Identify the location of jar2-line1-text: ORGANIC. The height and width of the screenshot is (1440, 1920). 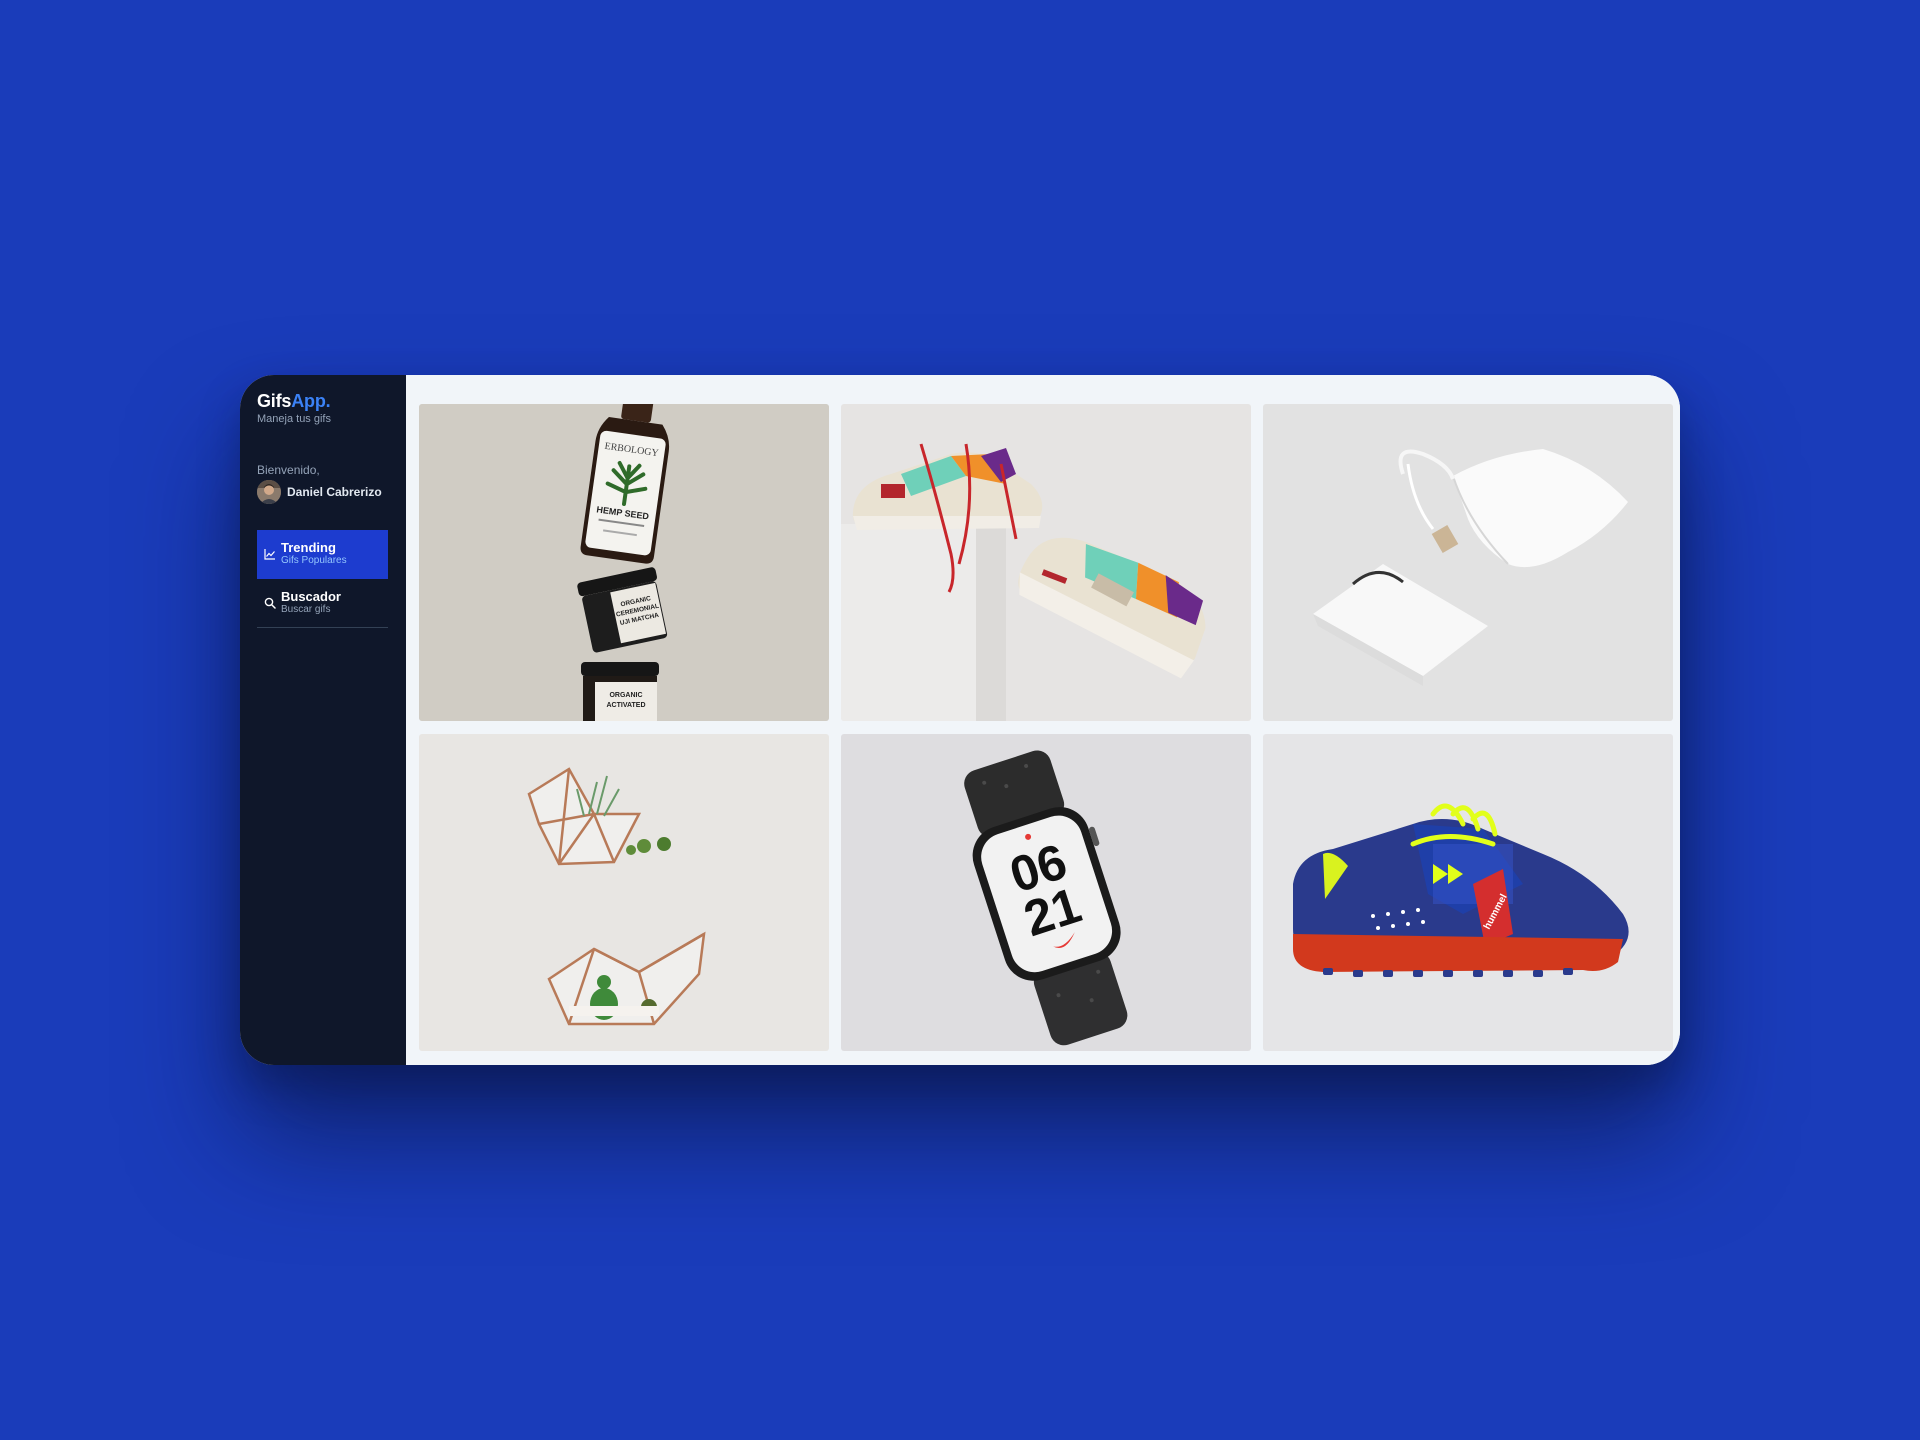
(625, 695).